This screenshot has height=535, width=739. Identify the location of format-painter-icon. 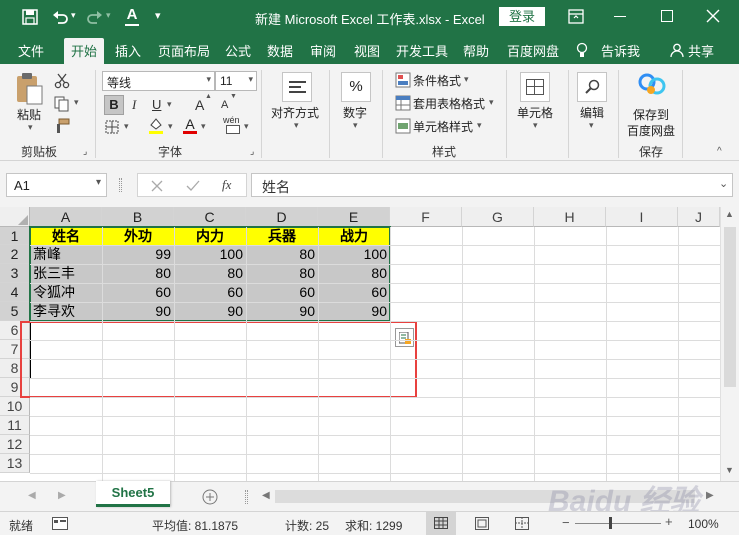
(62, 126).